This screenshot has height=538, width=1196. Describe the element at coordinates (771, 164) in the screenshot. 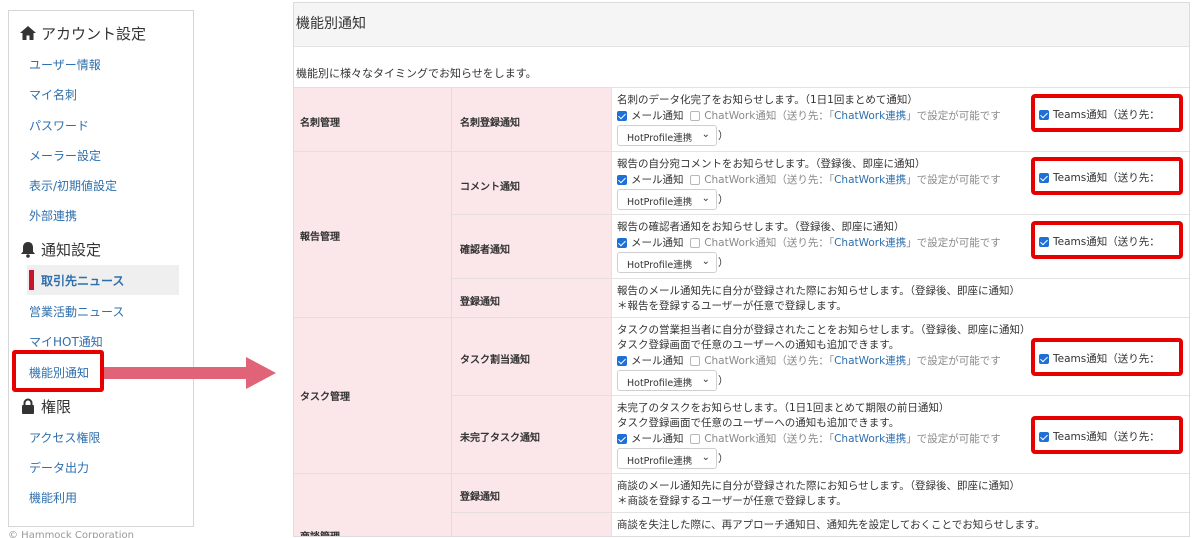

I see `row-description: 報告の自分宛コメントをお知らせします。（登録後、即座に通知）` at that location.